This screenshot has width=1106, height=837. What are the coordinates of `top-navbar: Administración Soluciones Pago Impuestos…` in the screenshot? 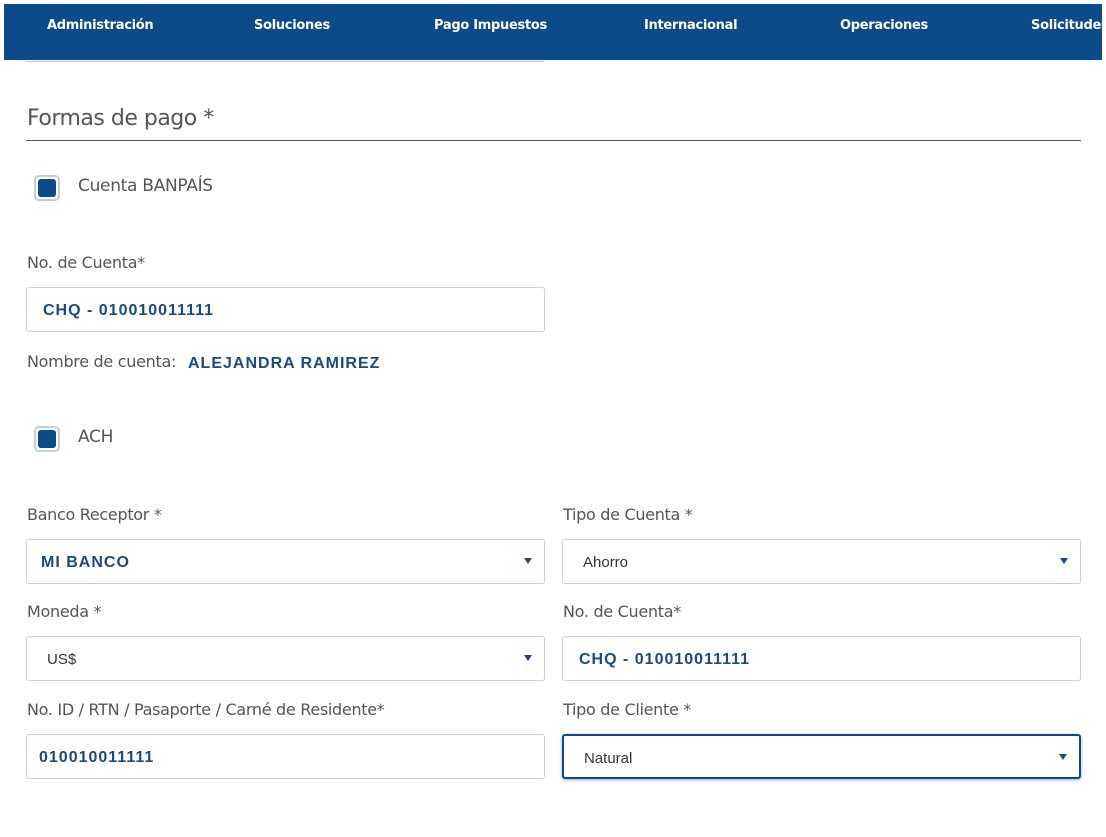 It's located at (555, 32).